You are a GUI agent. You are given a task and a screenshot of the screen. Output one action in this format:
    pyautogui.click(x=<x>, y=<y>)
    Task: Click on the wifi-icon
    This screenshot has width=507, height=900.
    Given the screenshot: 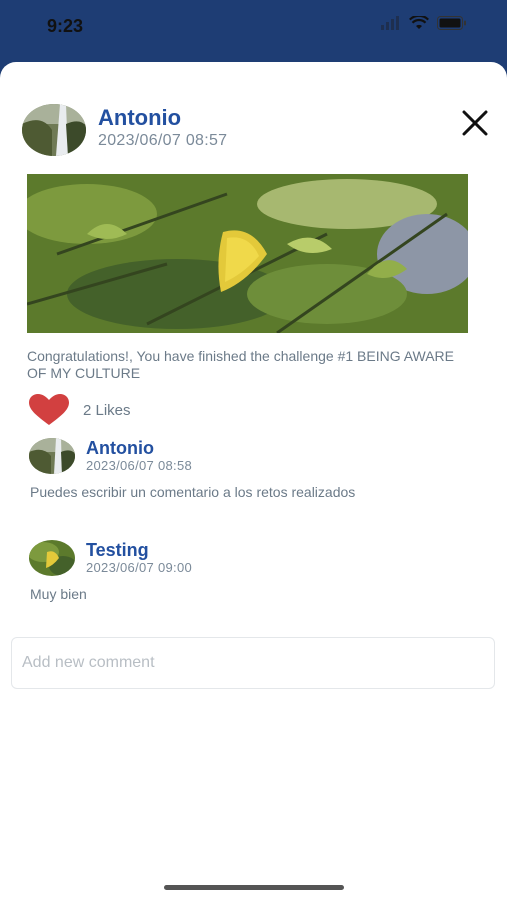 What is the action you would take?
    pyautogui.click(x=419, y=22)
    